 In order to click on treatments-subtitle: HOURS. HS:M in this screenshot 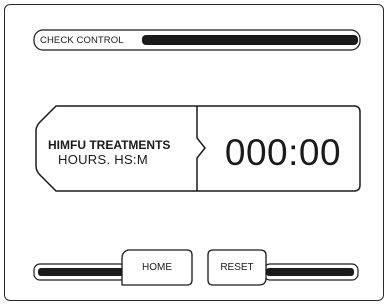, I will do `click(103, 159)`.